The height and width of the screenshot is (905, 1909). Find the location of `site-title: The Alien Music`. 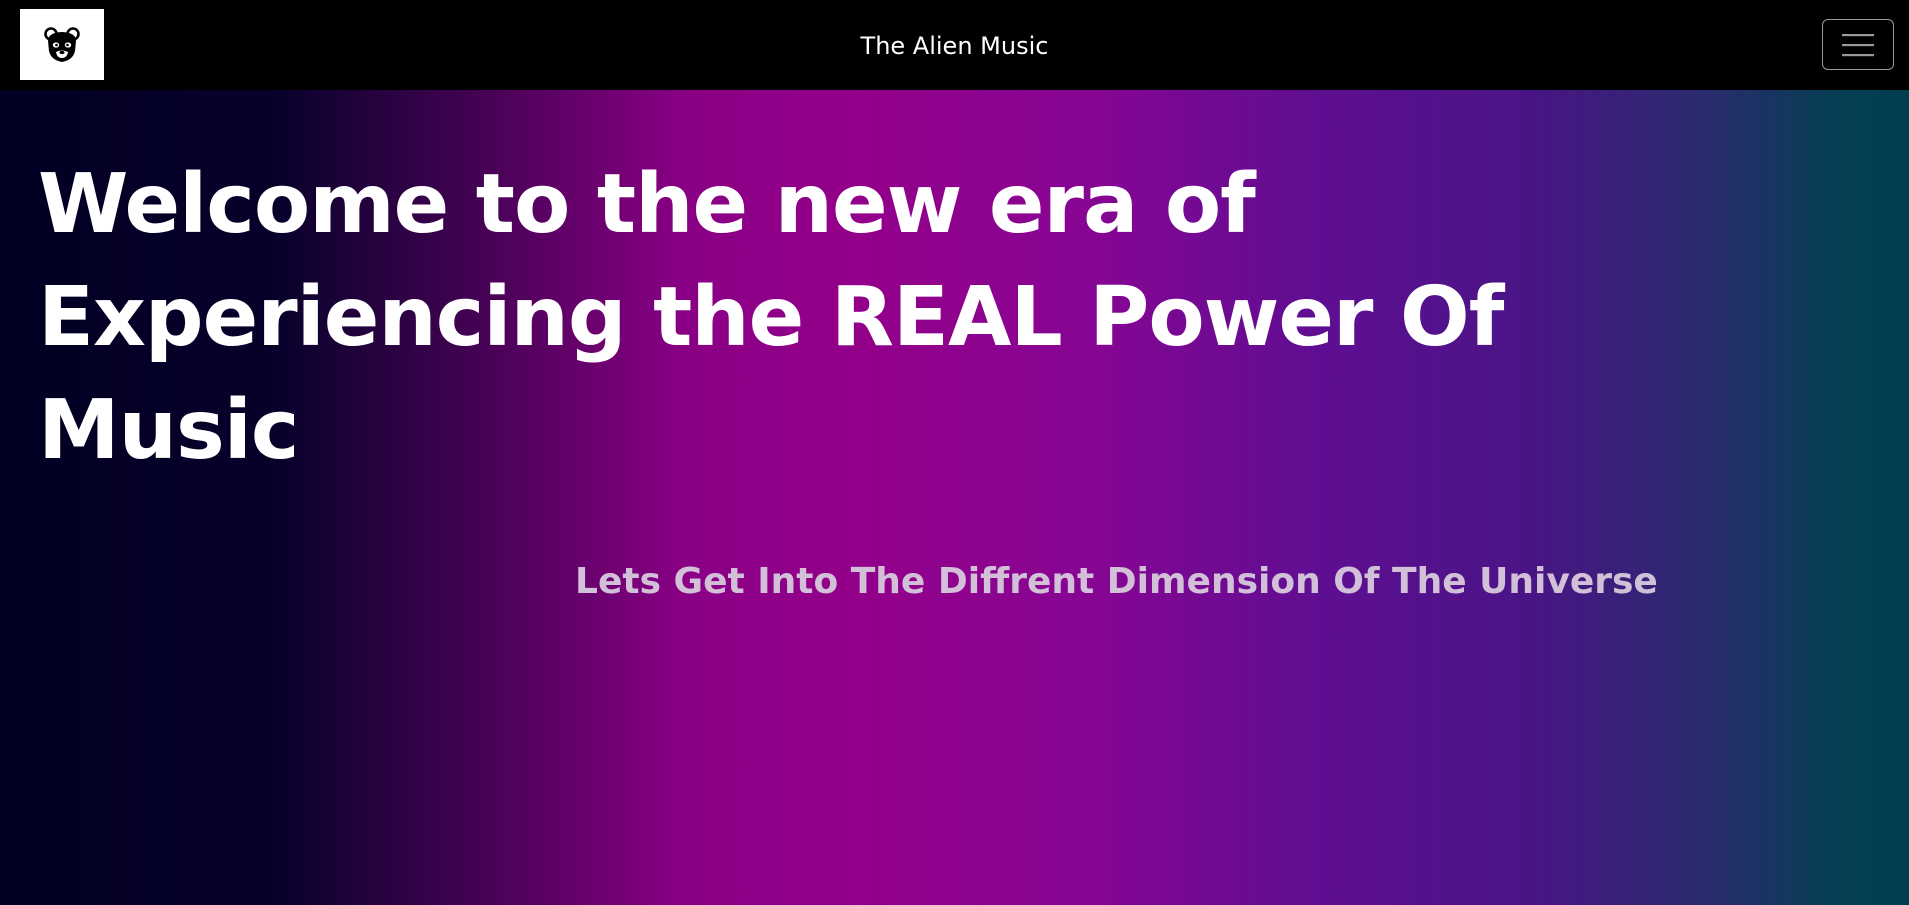

site-title: The Alien Music is located at coordinates (954, 46).